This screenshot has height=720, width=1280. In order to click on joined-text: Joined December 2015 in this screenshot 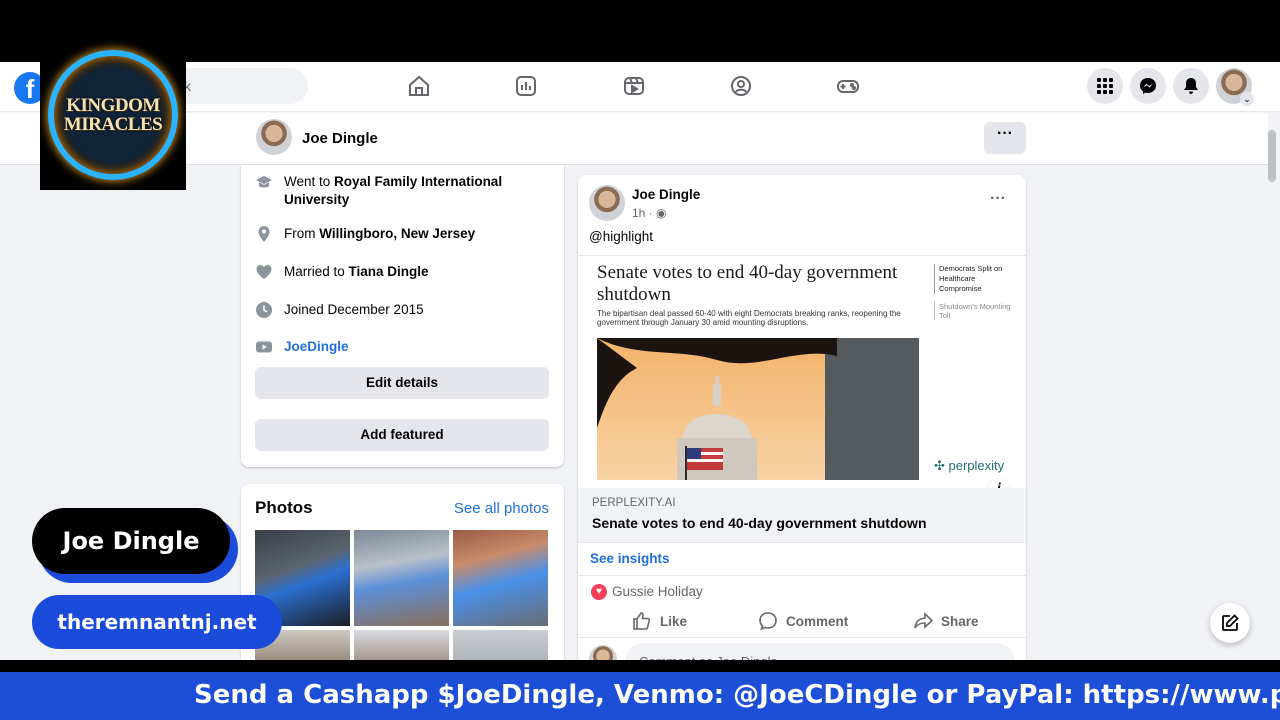, I will do `click(354, 309)`.